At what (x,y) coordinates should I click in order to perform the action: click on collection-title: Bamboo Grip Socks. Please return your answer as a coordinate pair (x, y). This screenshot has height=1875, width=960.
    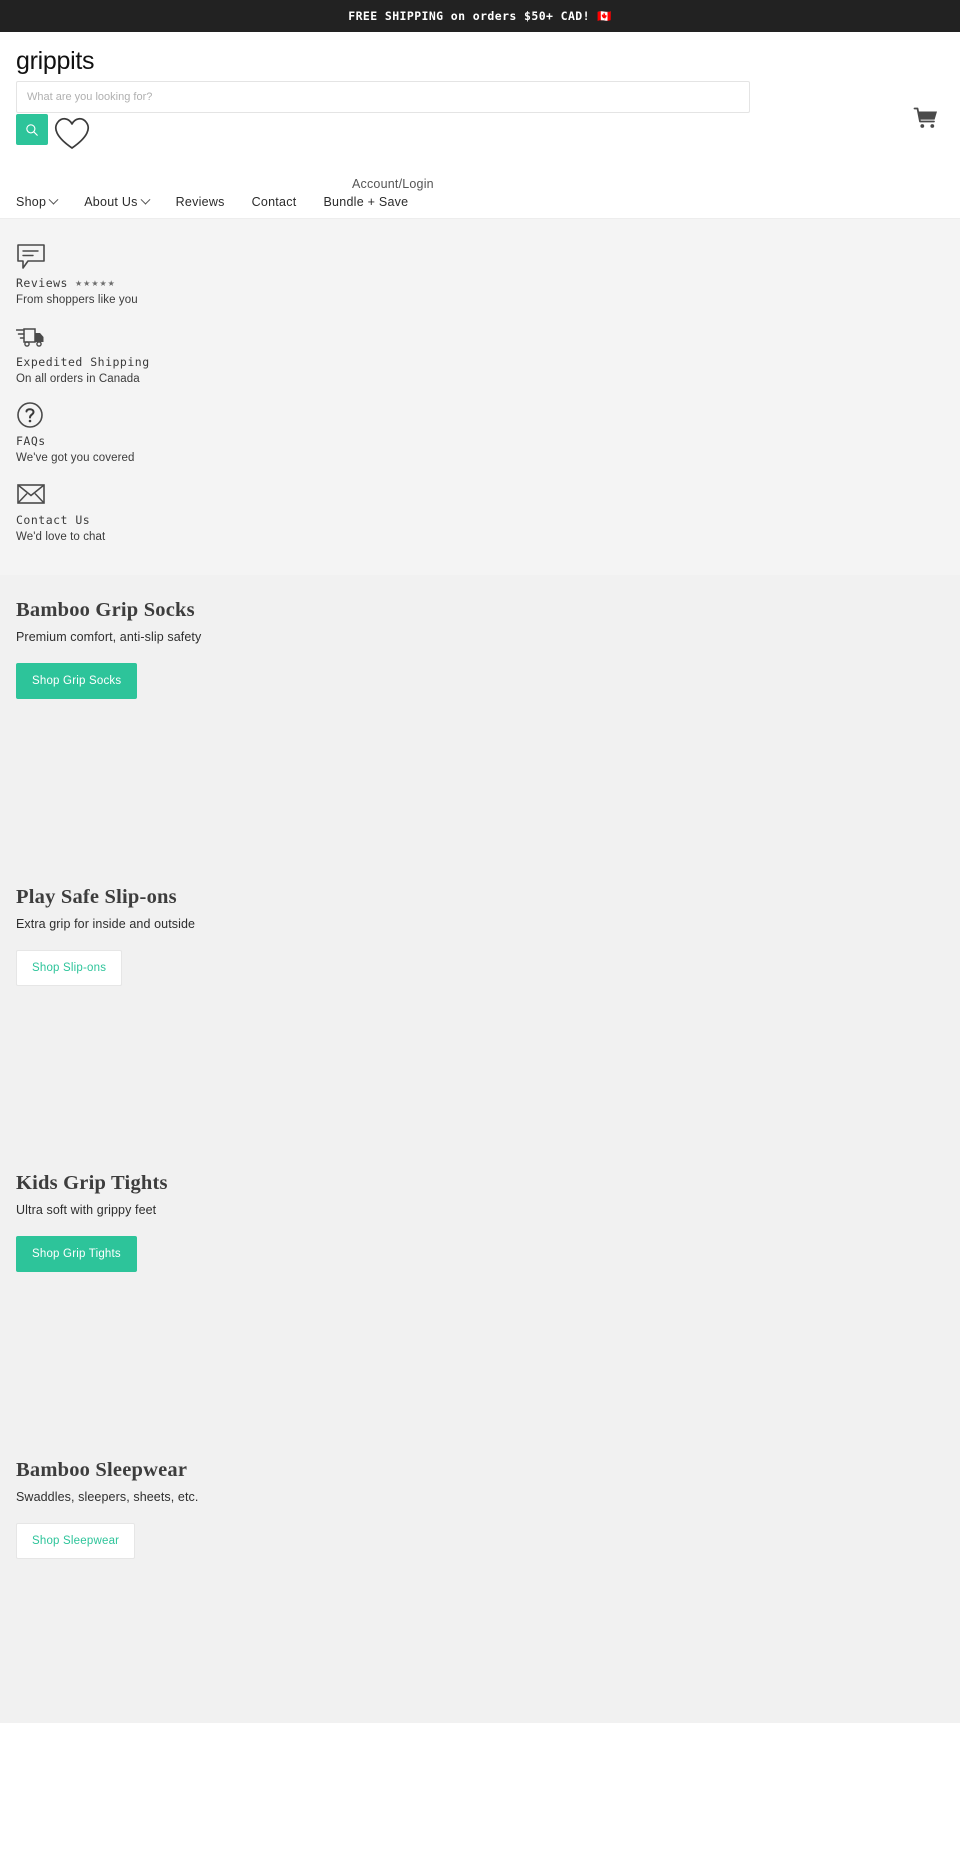
    Looking at the image, I should click on (105, 610).